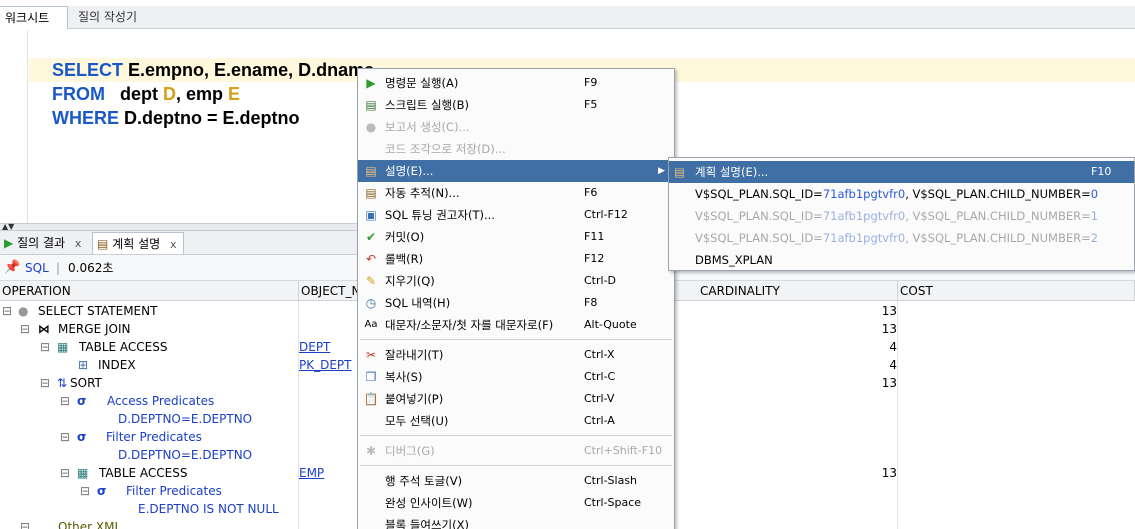 The image size is (1135, 529). I want to click on eraser-icon: ✎, so click(371, 281).